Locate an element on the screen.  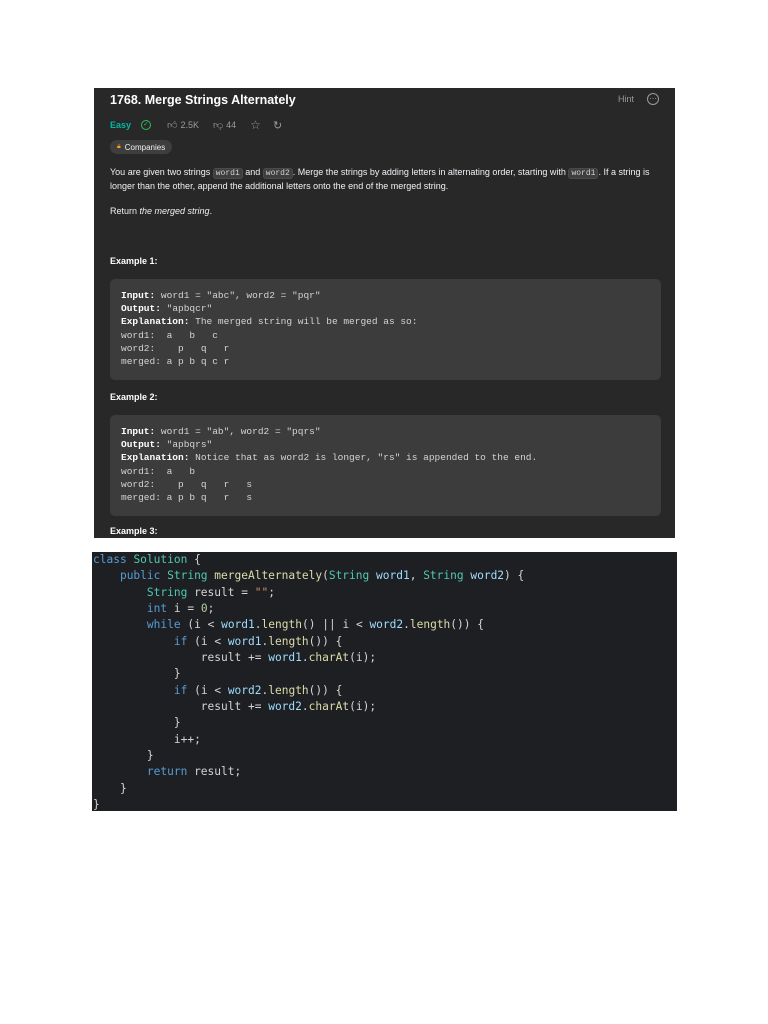
star-icon: ☆ is located at coordinates (255, 125).